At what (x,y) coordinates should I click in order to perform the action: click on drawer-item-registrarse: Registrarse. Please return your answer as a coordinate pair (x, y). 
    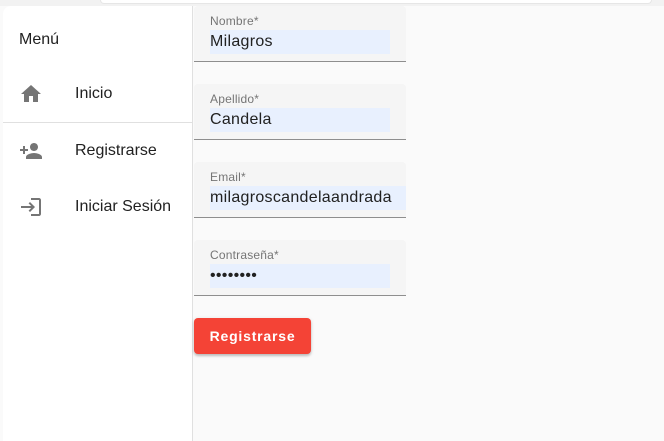
    Looking at the image, I should click on (97, 151).